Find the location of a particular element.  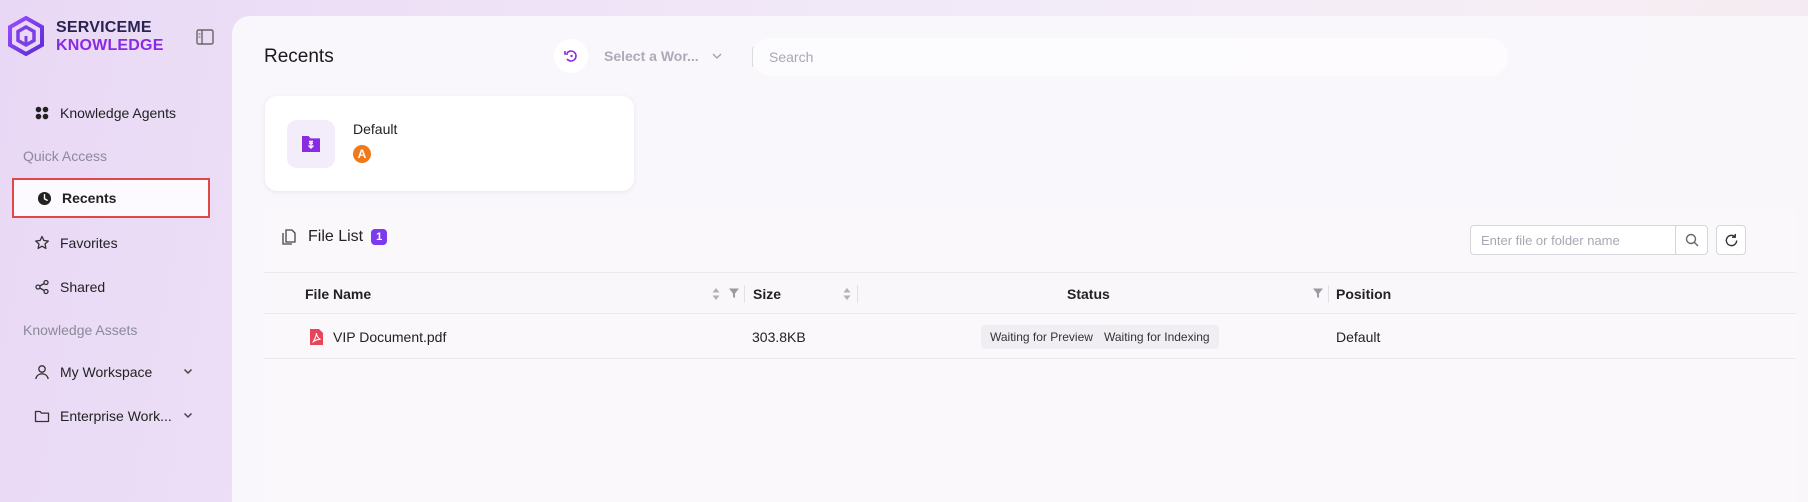

column-header-file-name: File Name is located at coordinates (338, 294).